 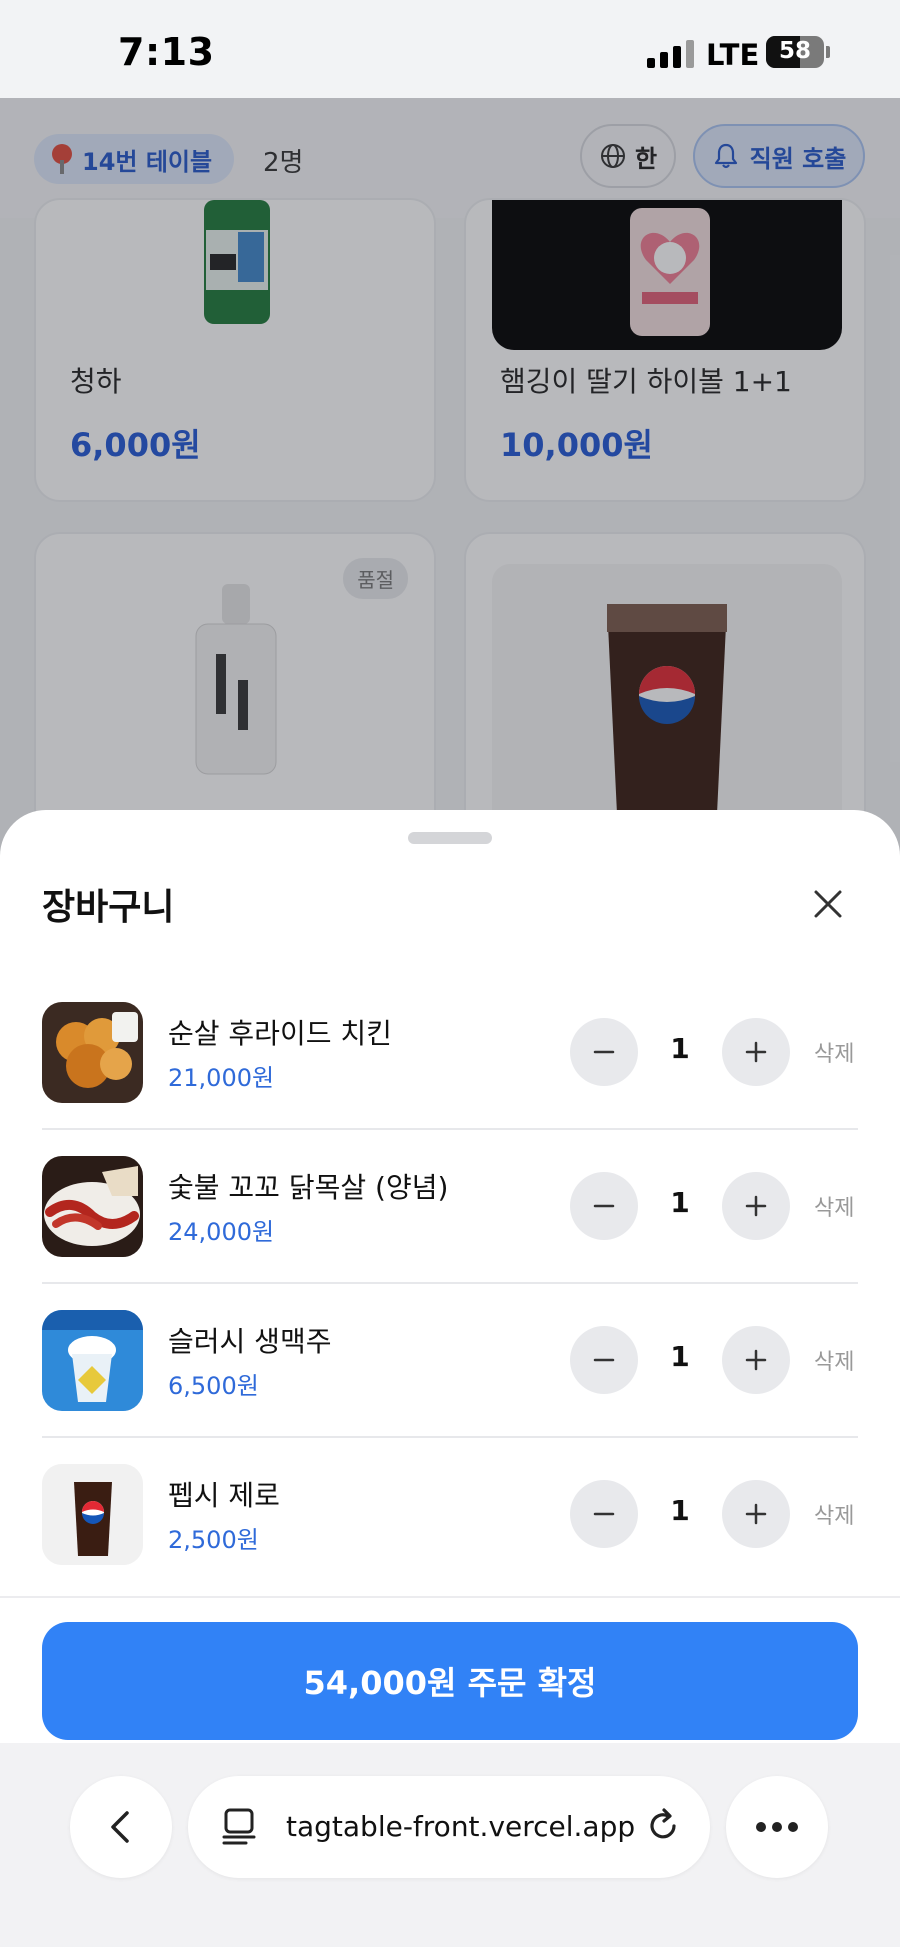 I want to click on ellipsis-icon, so click(x=777, y=1827).